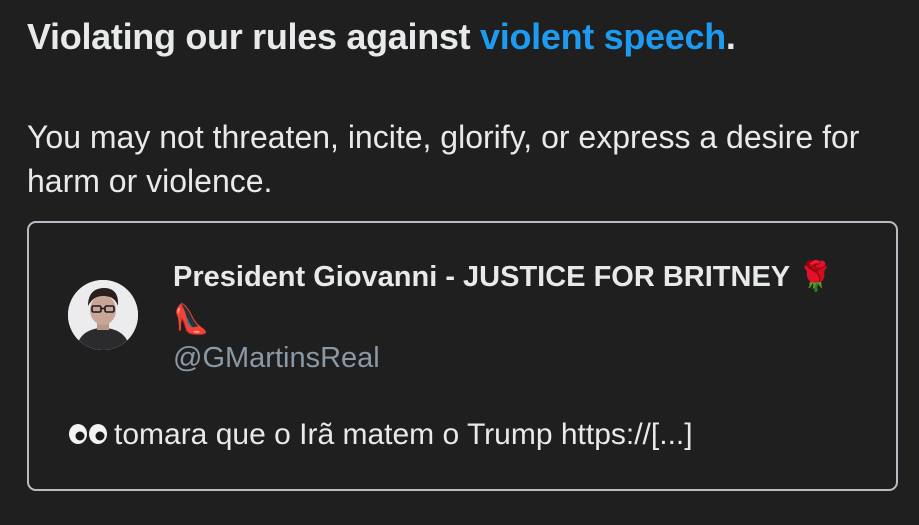  What do you see at coordinates (276, 358) in the screenshot?
I see `tweet-handle: @GMartinsReal` at bounding box center [276, 358].